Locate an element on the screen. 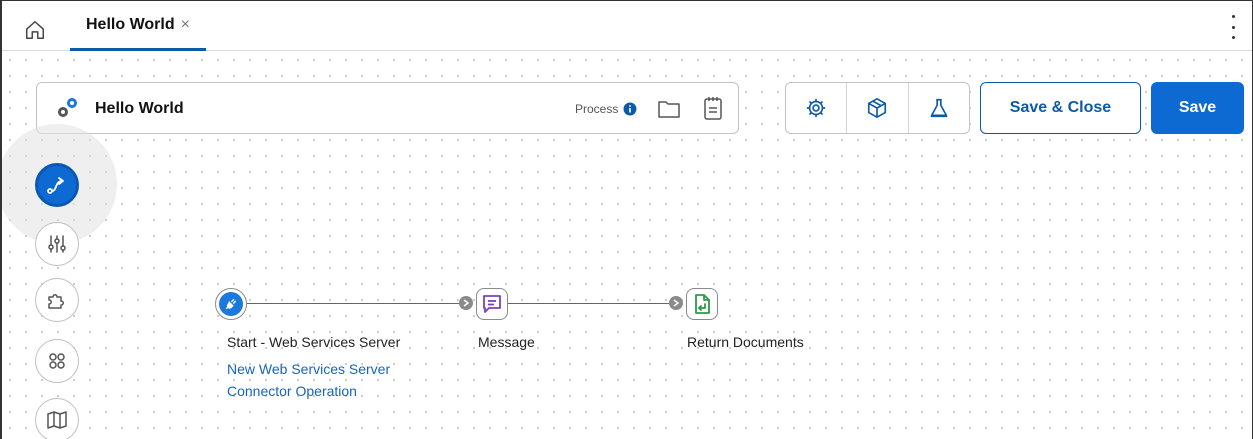 This screenshot has width=1253, height=439. palette-map-button is located at coordinates (57, 418).